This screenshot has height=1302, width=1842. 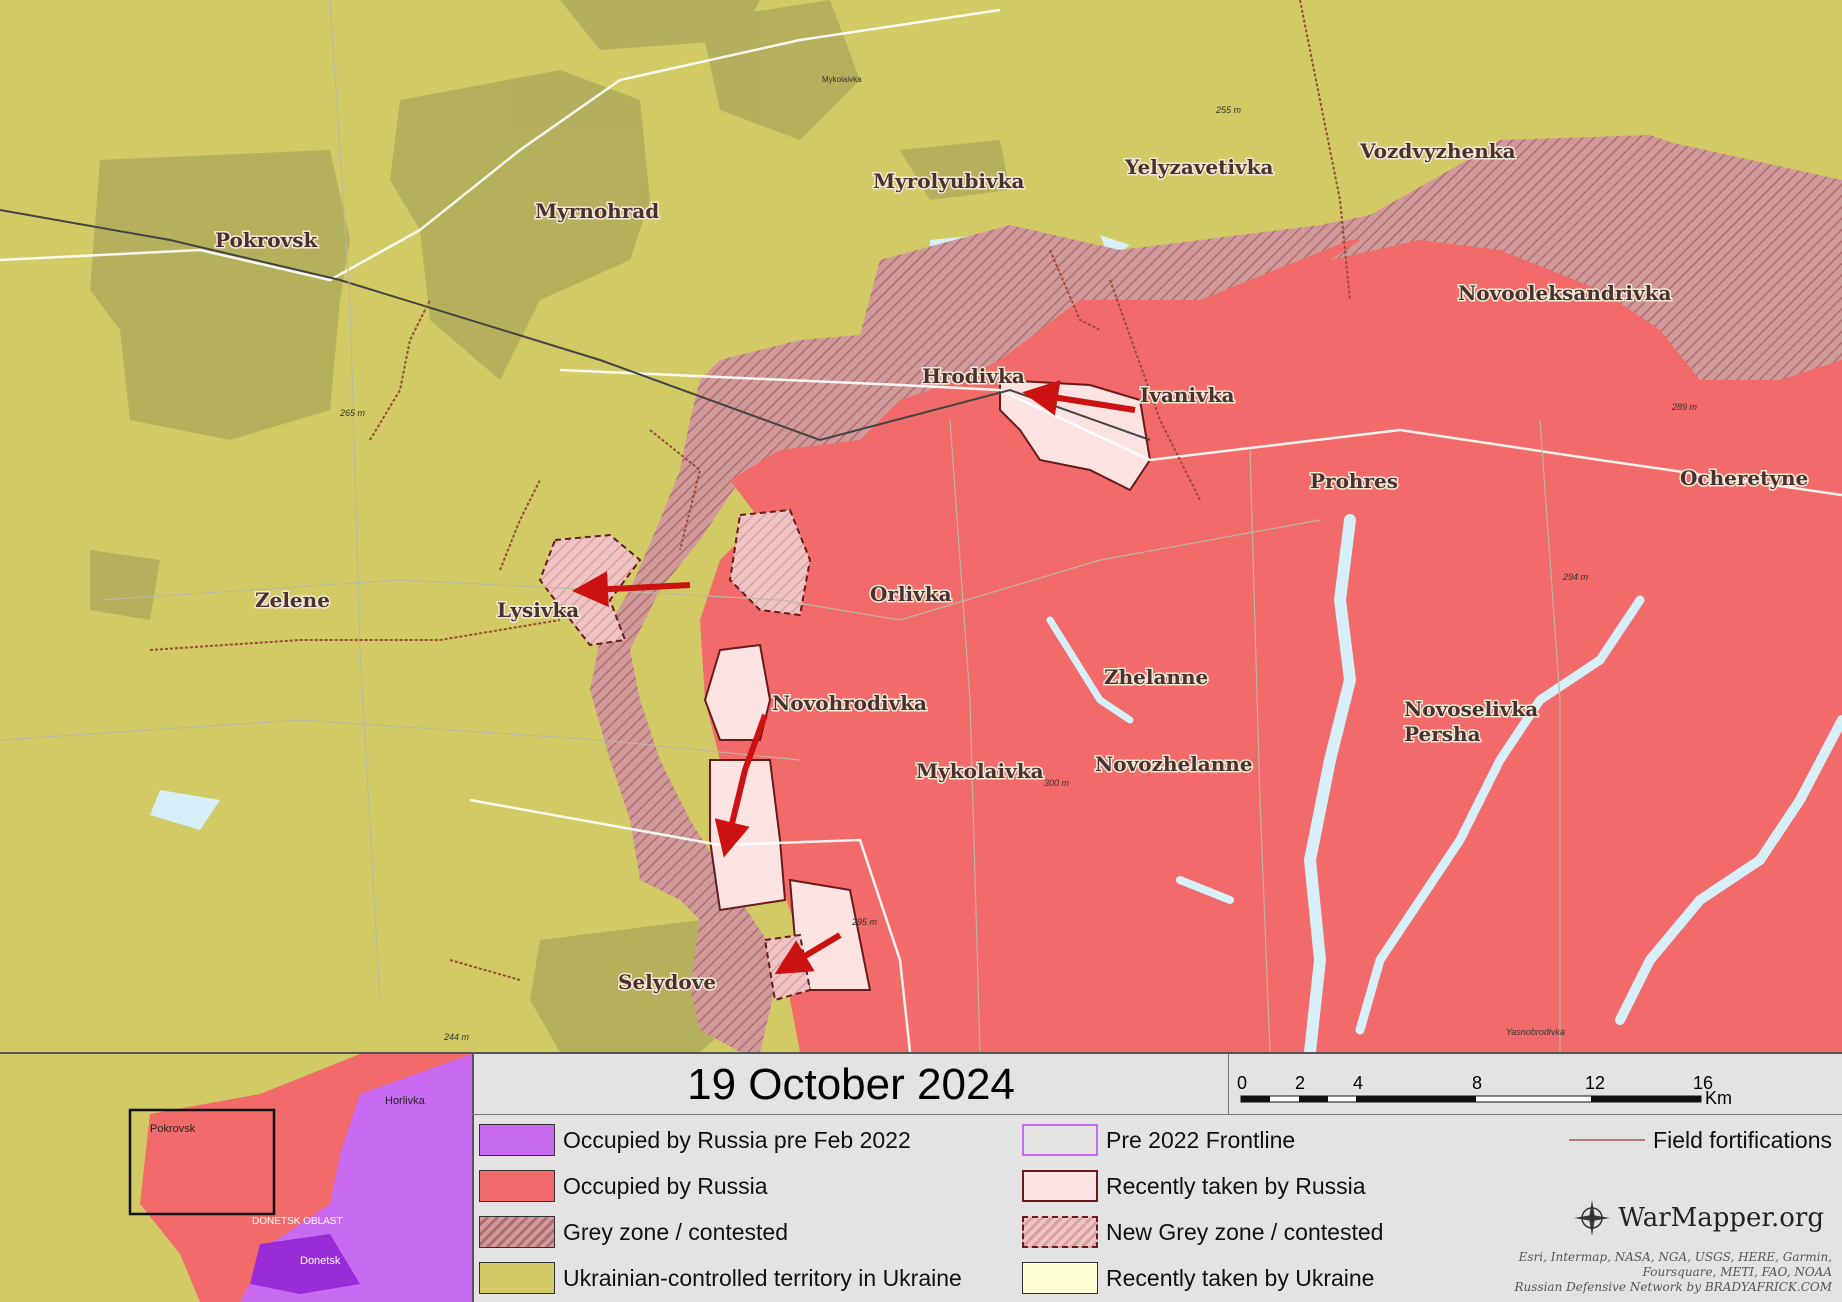 What do you see at coordinates (1060, 1140) in the screenshot?
I see `swatch-purple-outline` at bounding box center [1060, 1140].